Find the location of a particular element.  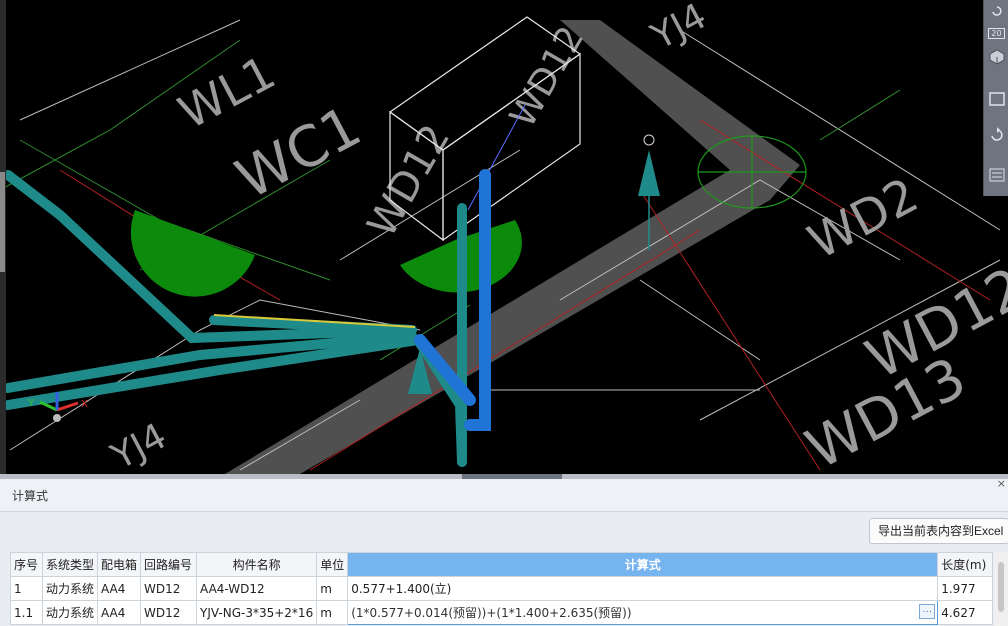

arrow-head-circle is located at coordinates (649, 140).